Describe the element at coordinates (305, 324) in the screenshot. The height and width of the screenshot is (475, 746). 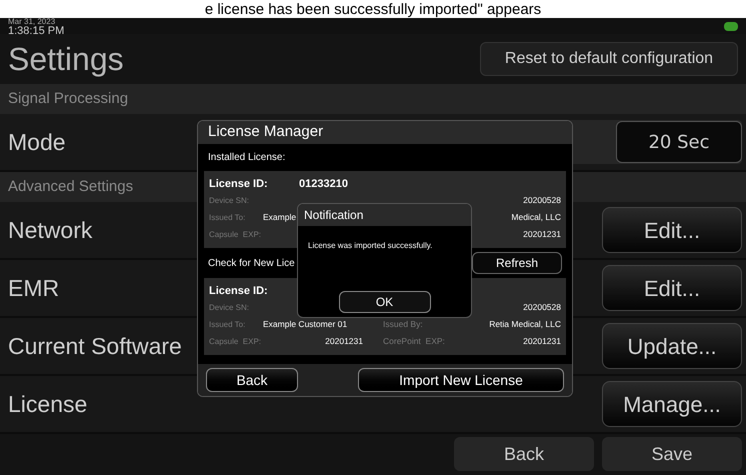
I see `field-value: Example Customer 01` at that location.